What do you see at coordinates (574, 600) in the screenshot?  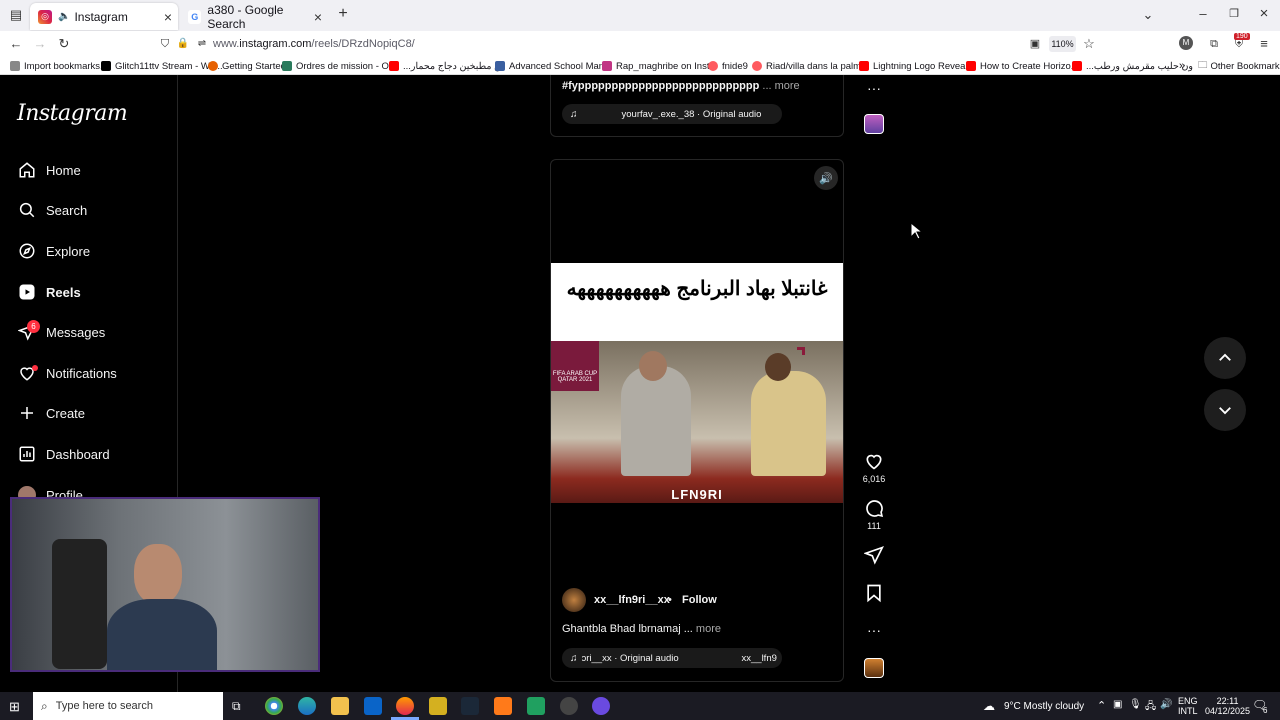 I see `author-avatar` at bounding box center [574, 600].